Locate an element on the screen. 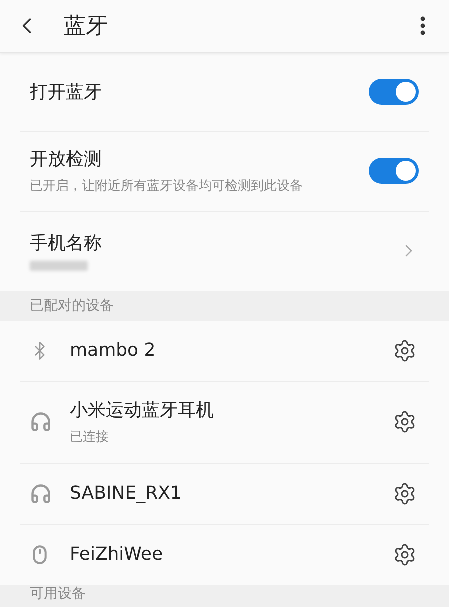 This screenshot has height=607, width=449. device-name: FeiZhiWee is located at coordinates (117, 555).